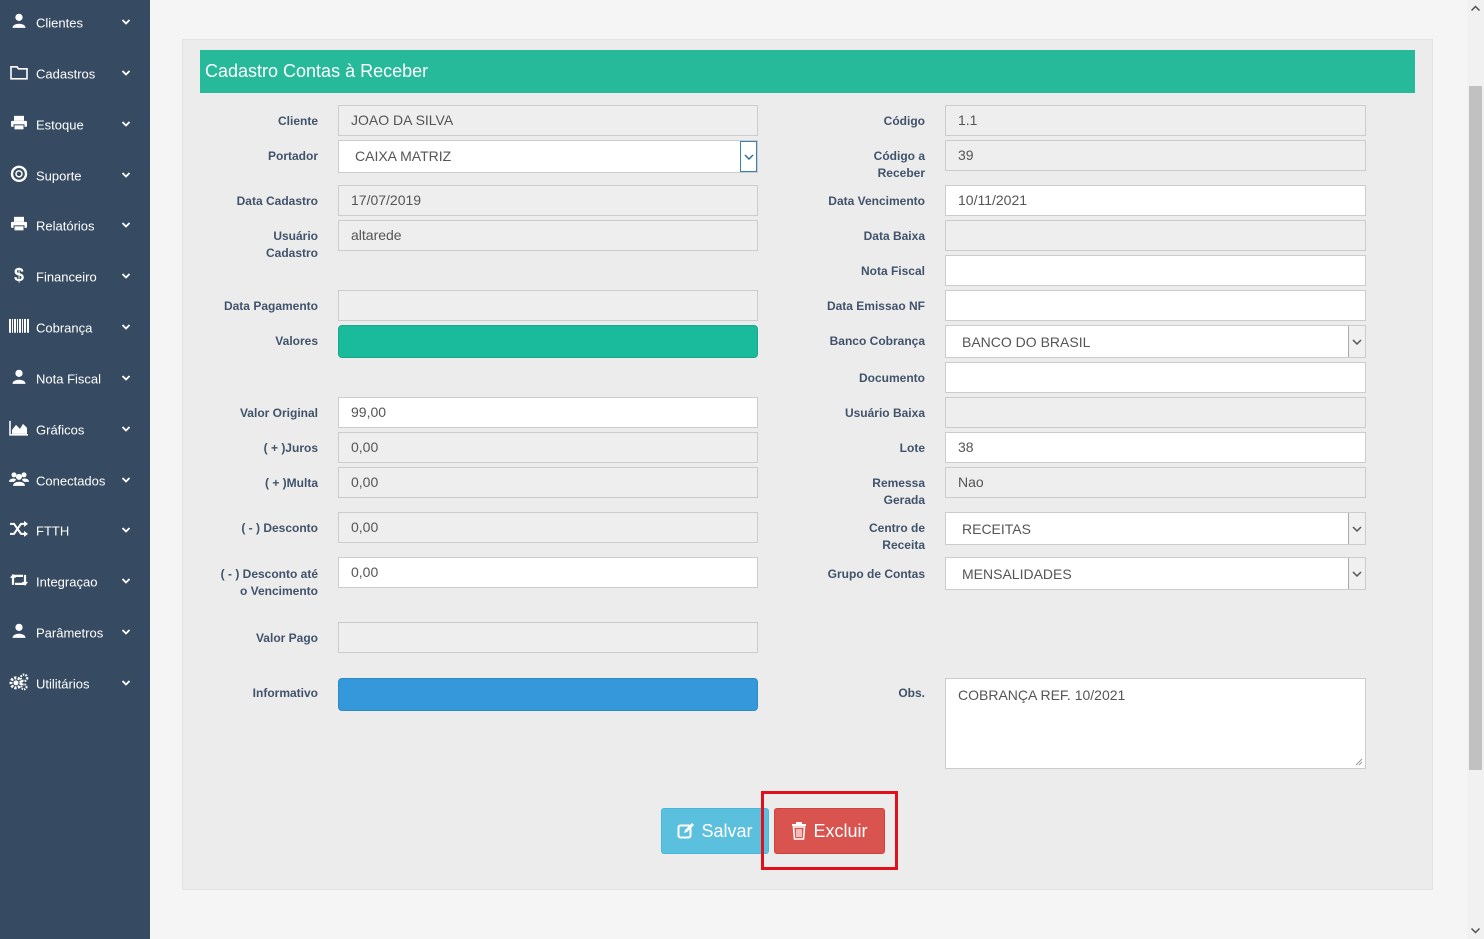 Image resolution: width=1484 pixels, height=939 pixels. I want to click on juros-field: 0,00, so click(548, 447).